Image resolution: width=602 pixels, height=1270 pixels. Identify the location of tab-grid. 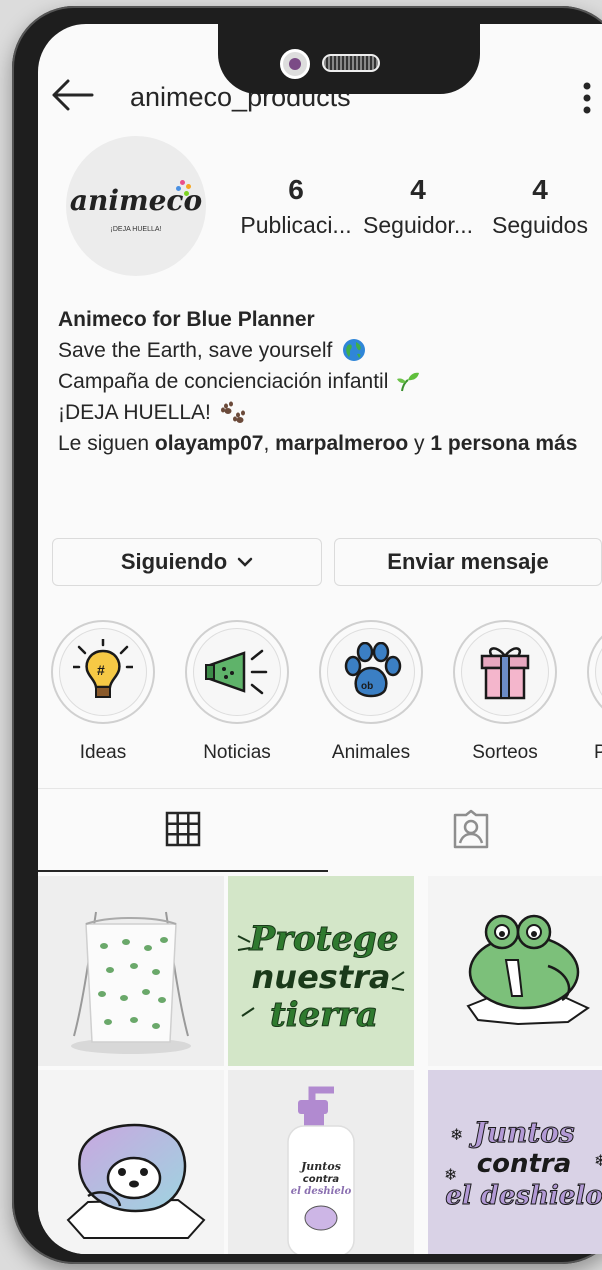
(183, 829).